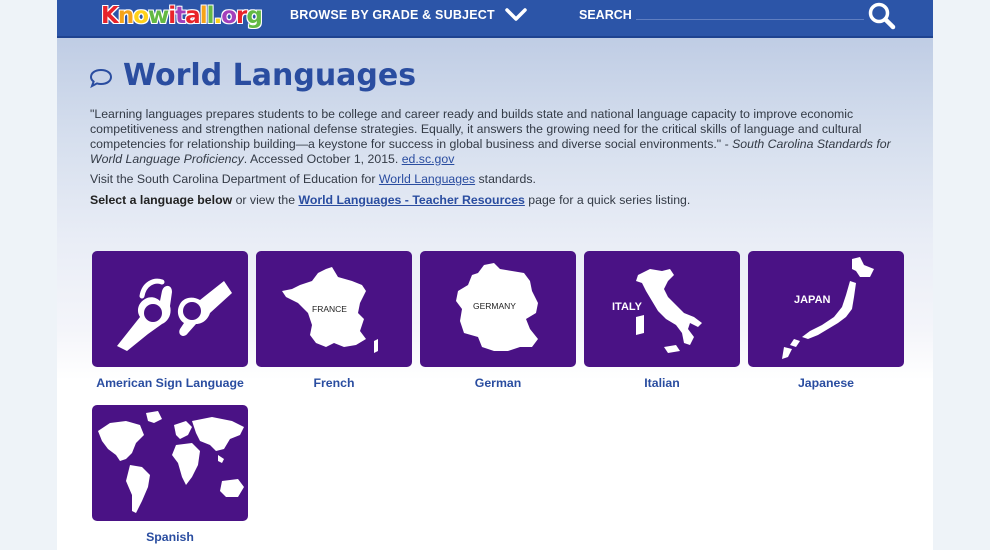  What do you see at coordinates (750, 13) in the screenshot?
I see `search-input` at bounding box center [750, 13].